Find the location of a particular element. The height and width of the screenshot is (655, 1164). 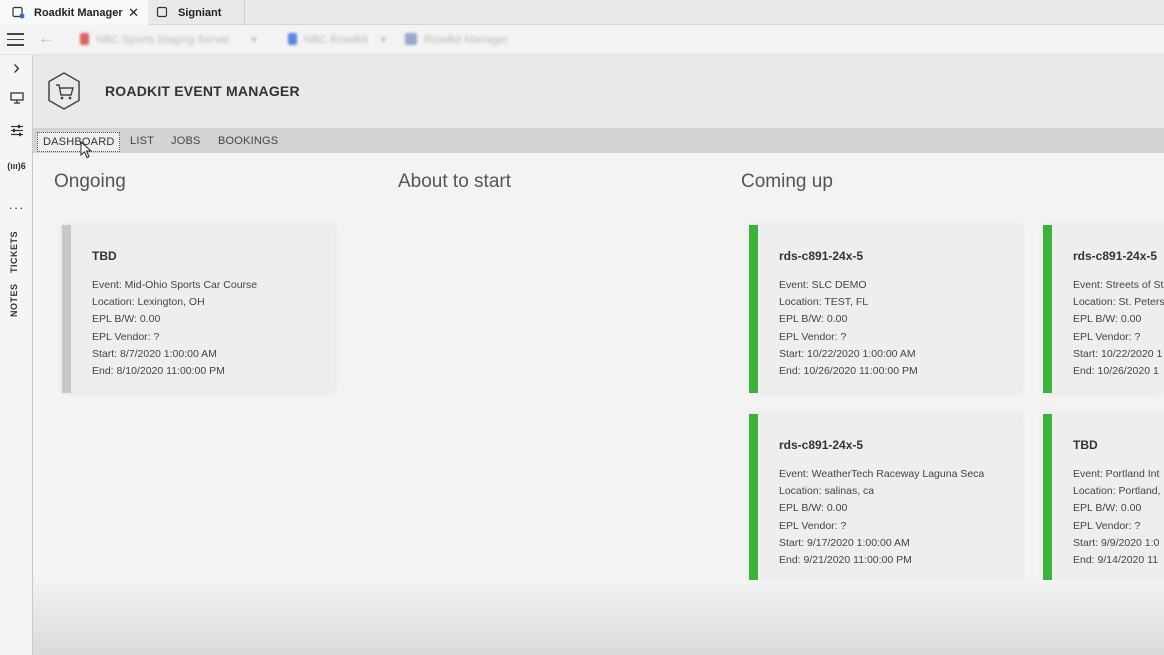

notes-panel-tab: NOTES is located at coordinates (14, 300).